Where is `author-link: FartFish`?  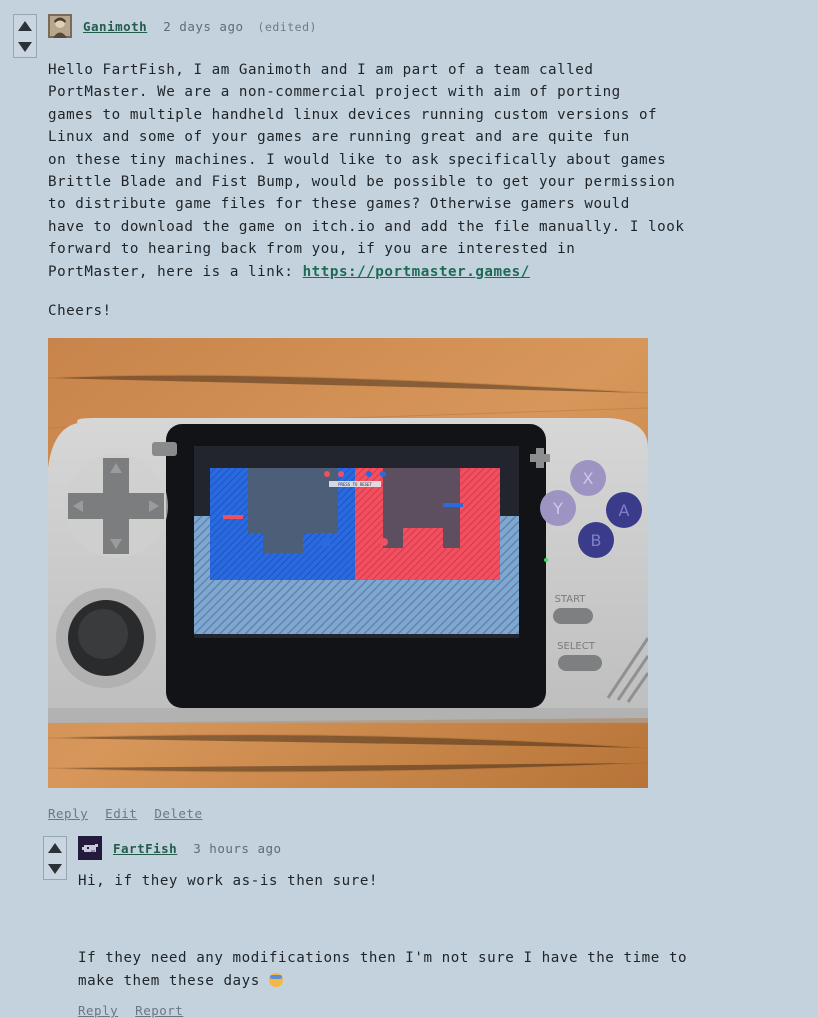 author-link: FartFish is located at coordinates (145, 848).